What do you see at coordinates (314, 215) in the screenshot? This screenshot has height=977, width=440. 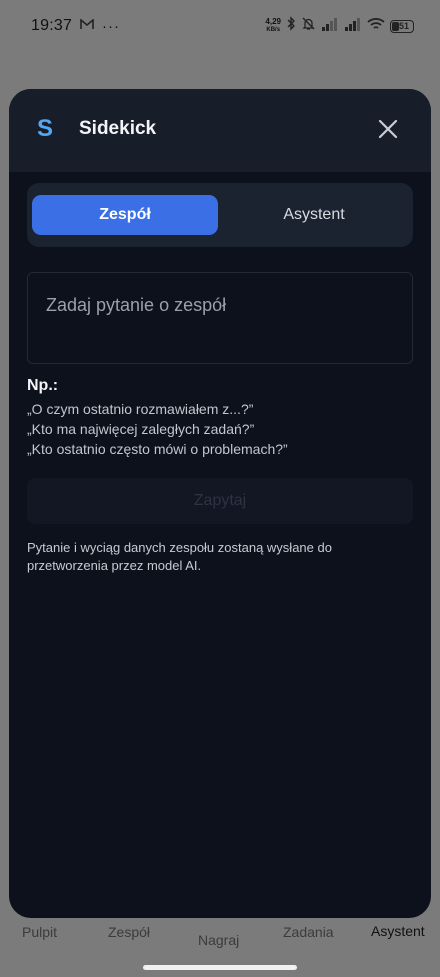 I see `tab-asystent: Asystent` at bounding box center [314, 215].